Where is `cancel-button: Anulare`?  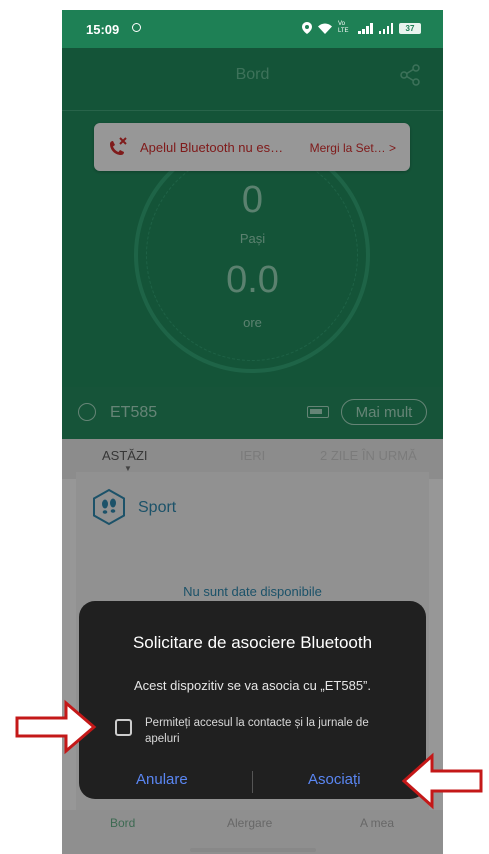 cancel-button: Anulare is located at coordinates (162, 779).